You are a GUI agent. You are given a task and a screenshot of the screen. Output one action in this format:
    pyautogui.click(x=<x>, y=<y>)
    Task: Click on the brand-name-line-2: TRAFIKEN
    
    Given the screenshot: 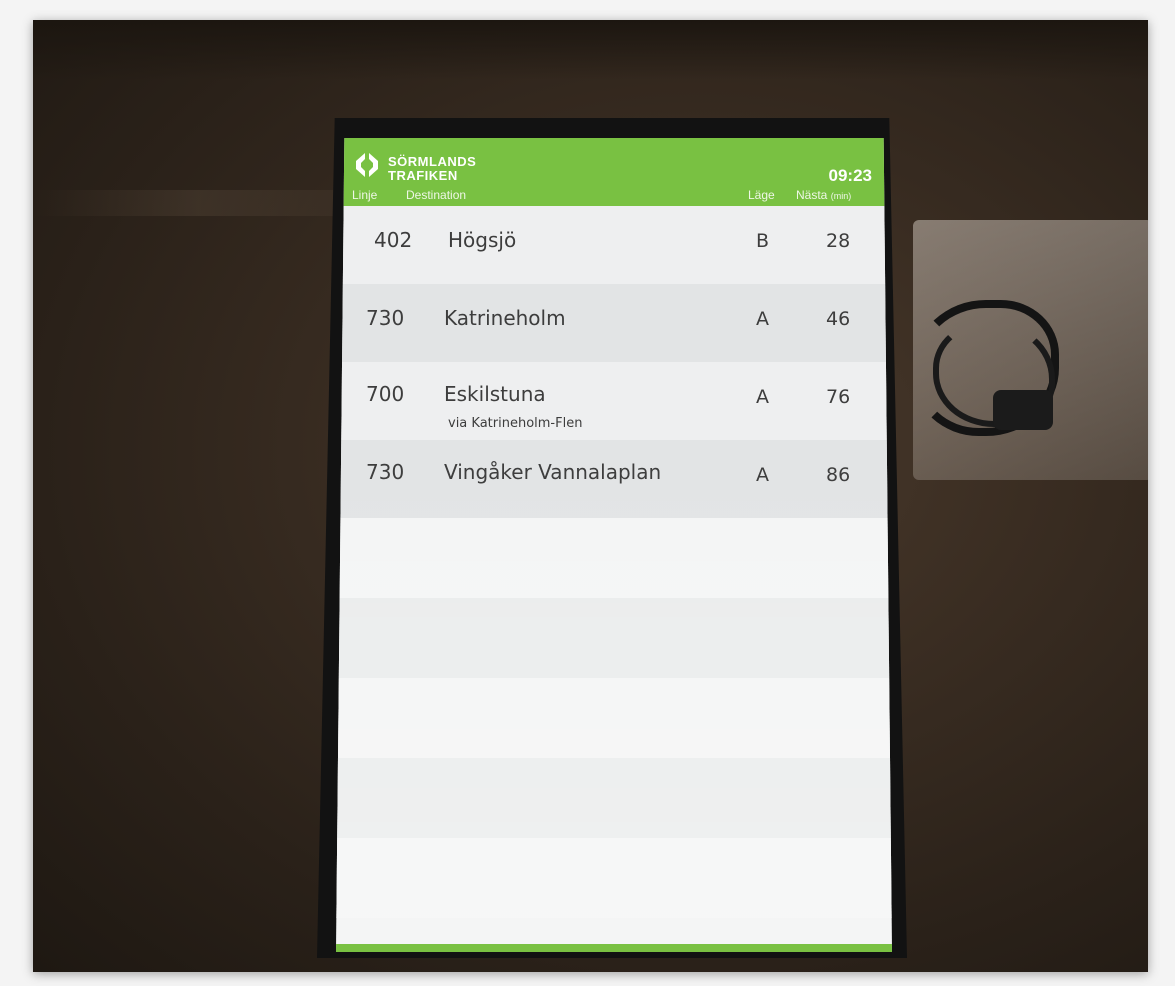 What is the action you would take?
    pyautogui.click(x=423, y=175)
    